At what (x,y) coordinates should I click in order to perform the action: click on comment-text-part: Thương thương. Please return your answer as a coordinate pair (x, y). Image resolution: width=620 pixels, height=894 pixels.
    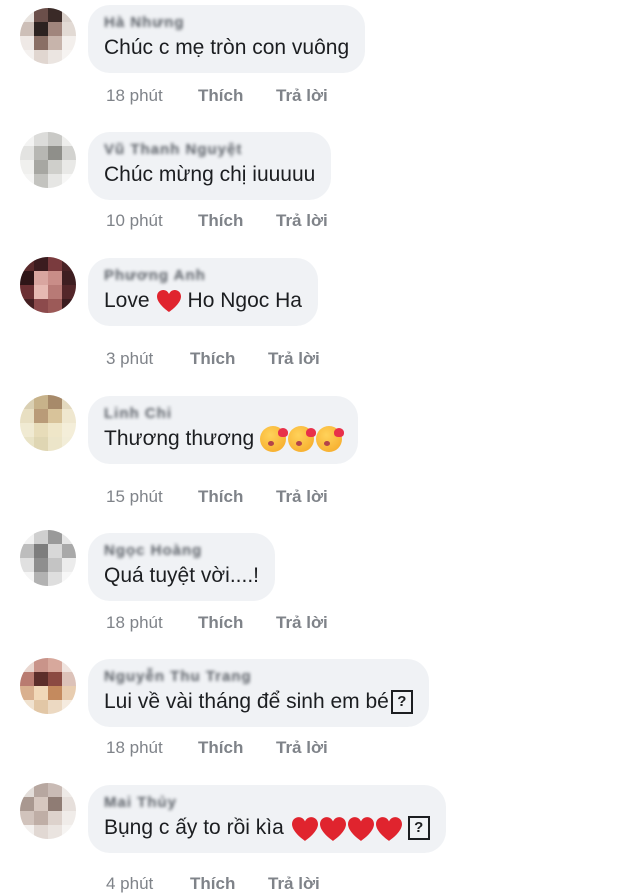
    Looking at the image, I should click on (179, 438).